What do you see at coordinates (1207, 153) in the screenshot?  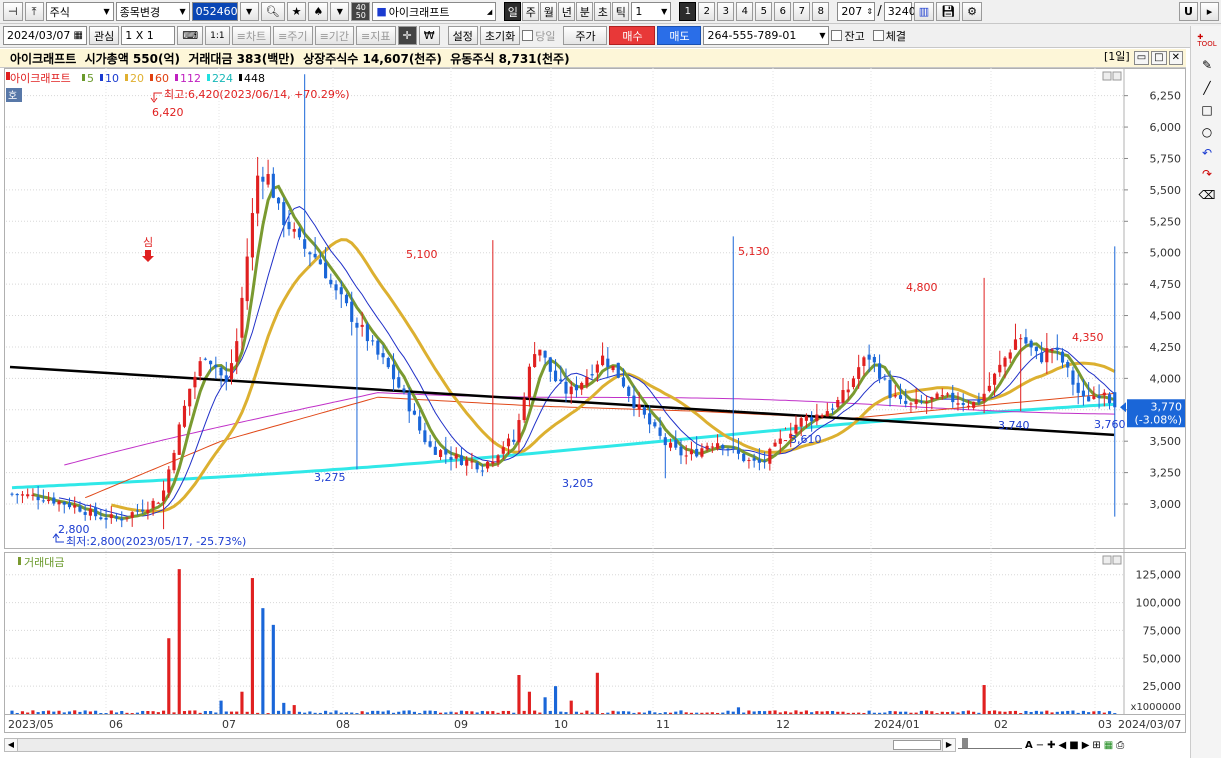 I see `undo-icon: ↶` at bounding box center [1207, 153].